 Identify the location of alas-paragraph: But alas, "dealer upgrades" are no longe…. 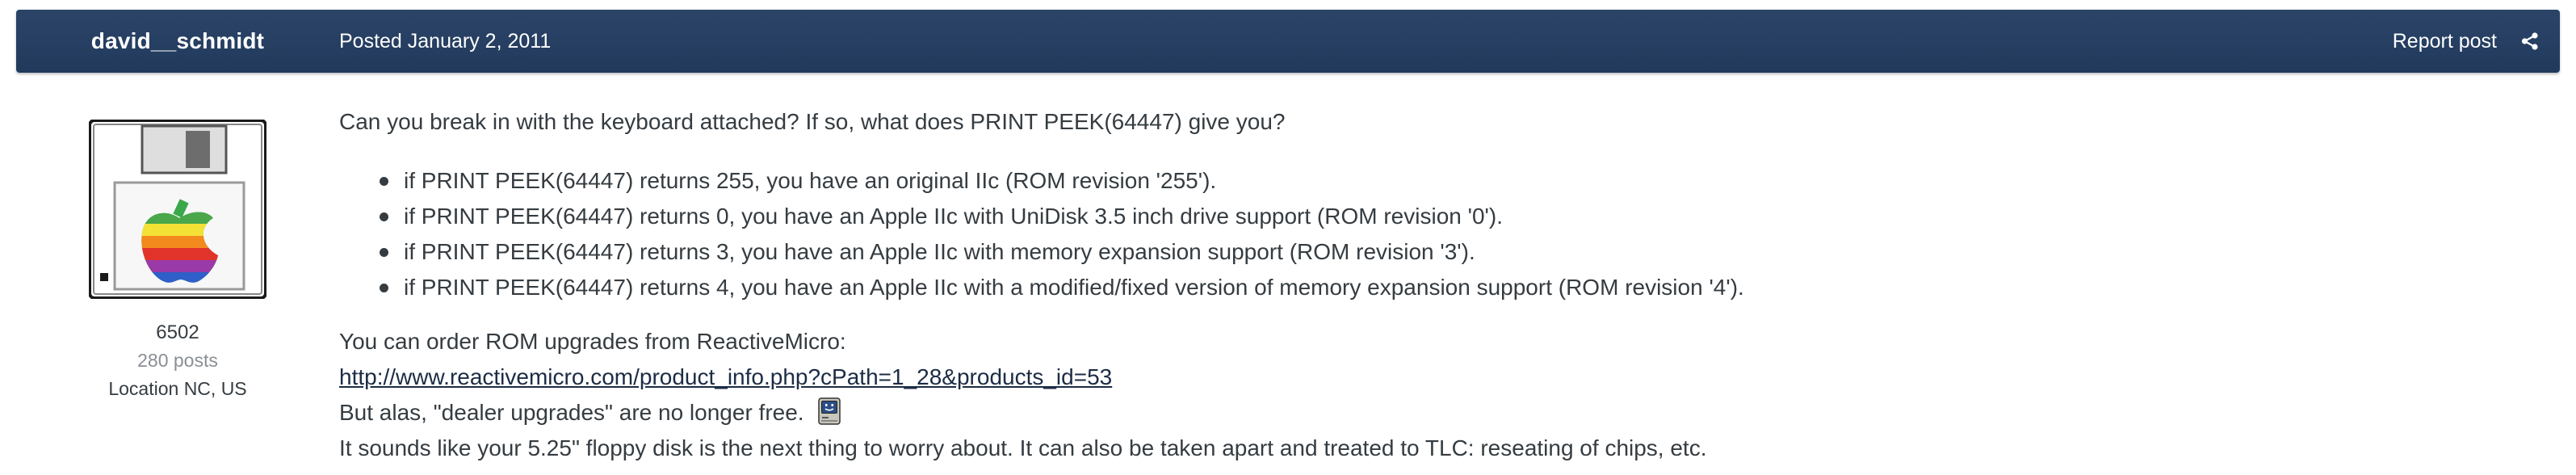
(590, 413).